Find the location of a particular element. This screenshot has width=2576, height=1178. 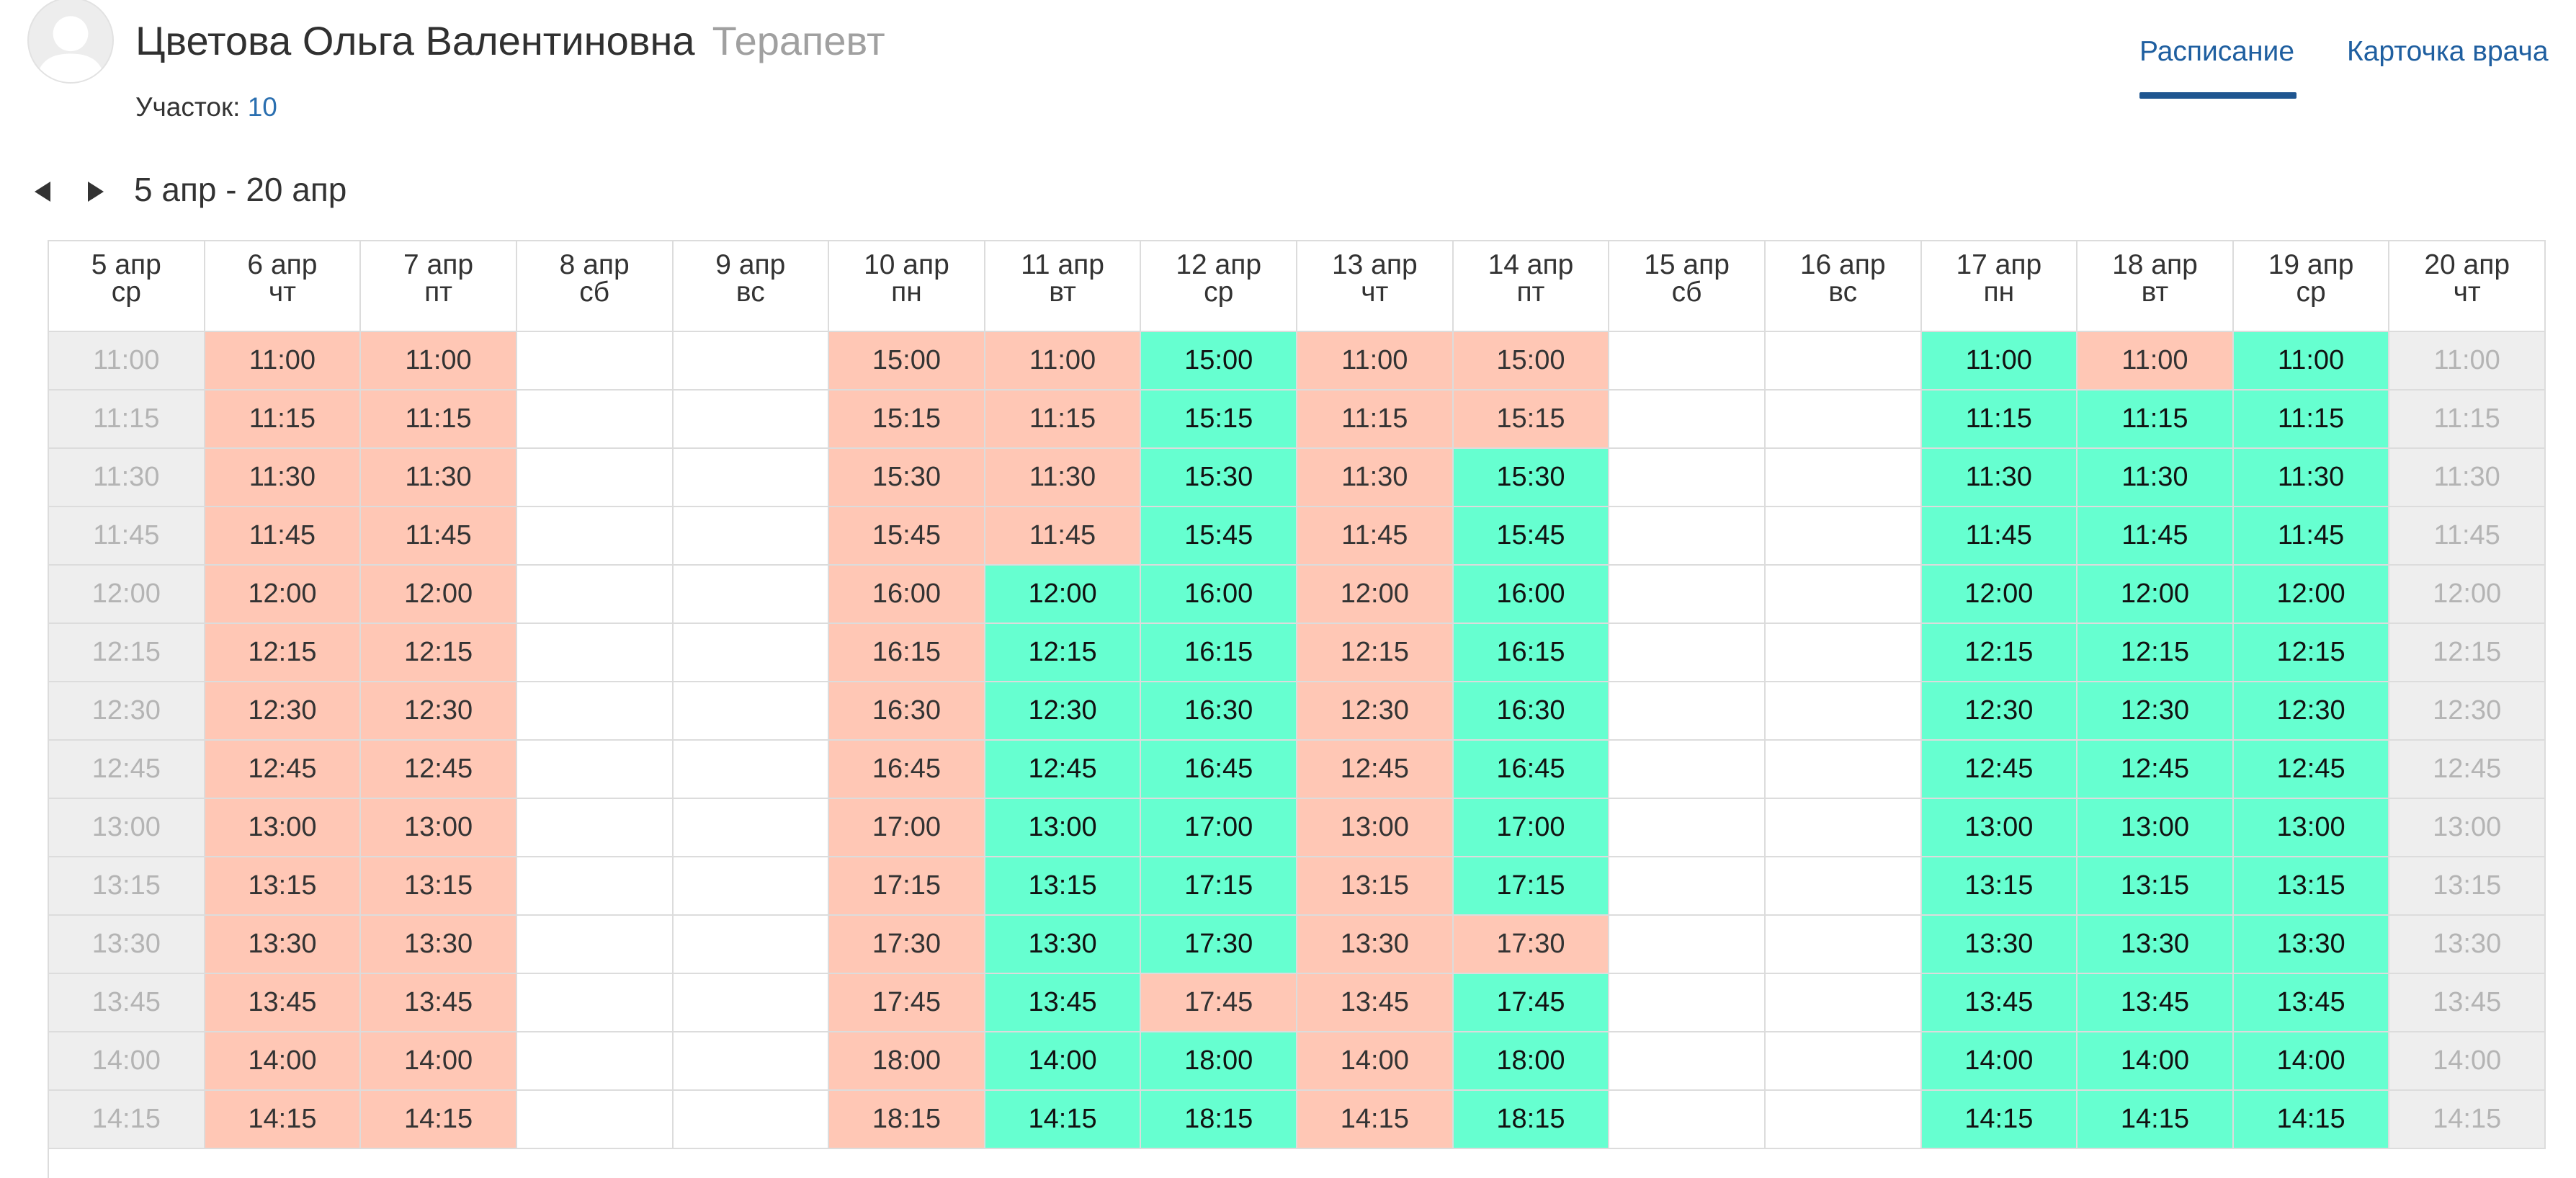

booked-slot: 12:45 is located at coordinates (1375, 770).